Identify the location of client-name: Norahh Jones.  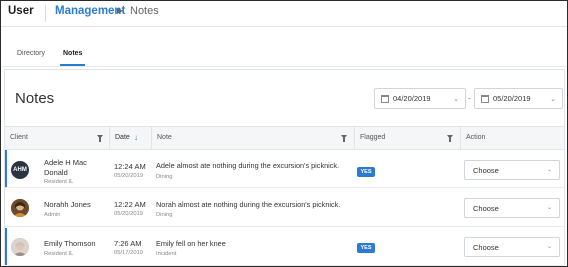
(67, 204).